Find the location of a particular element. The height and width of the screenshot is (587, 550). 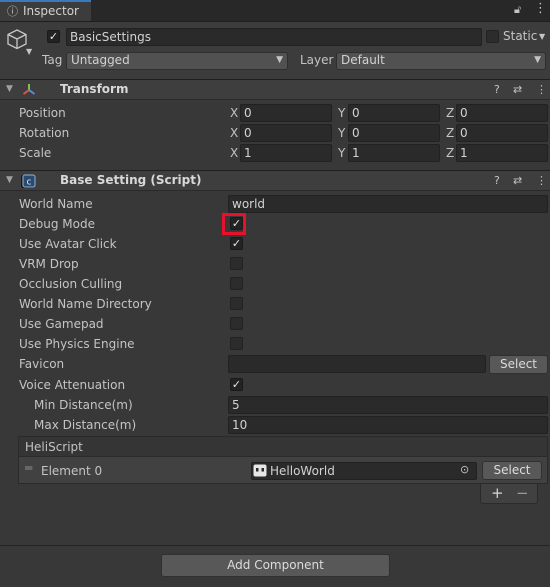

lock-icon: 🔓︎ is located at coordinates (517, 10).